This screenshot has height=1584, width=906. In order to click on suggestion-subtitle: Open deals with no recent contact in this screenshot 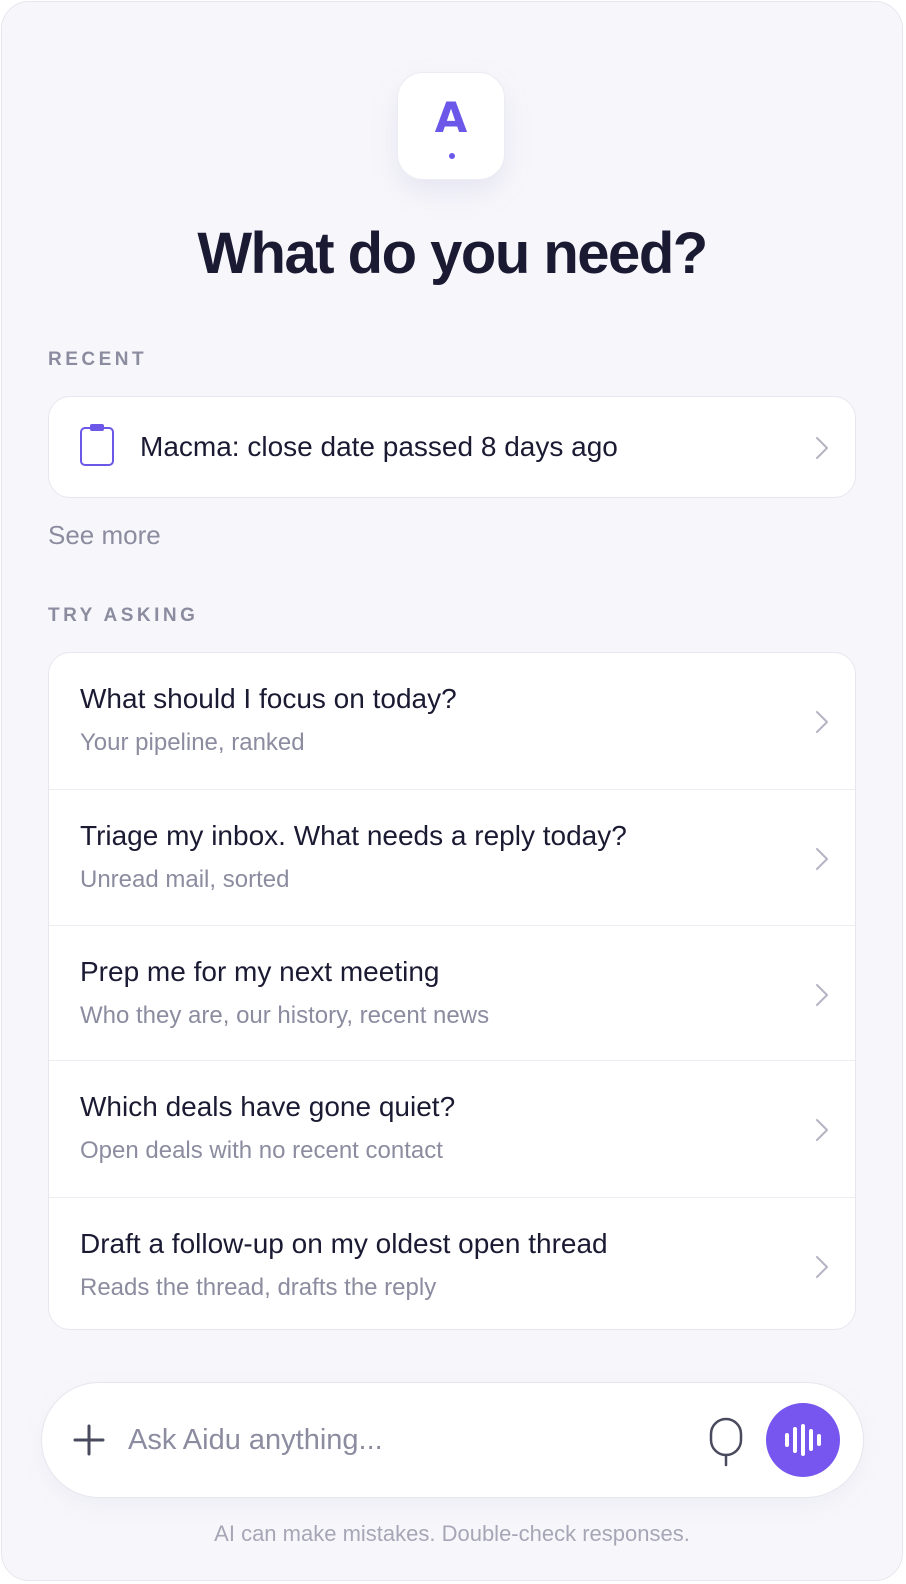, I will do `click(261, 1150)`.